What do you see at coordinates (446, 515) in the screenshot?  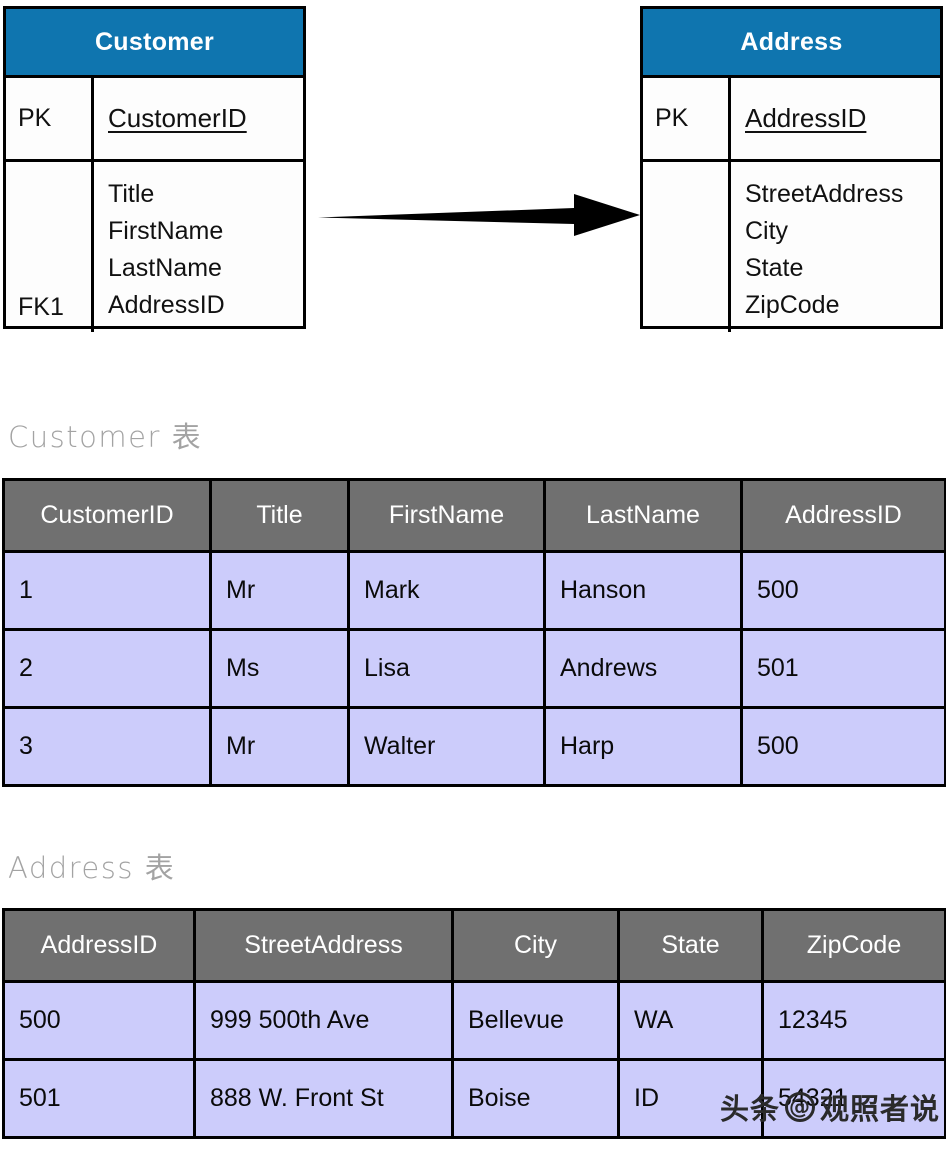 I see `column-header: FirstName` at bounding box center [446, 515].